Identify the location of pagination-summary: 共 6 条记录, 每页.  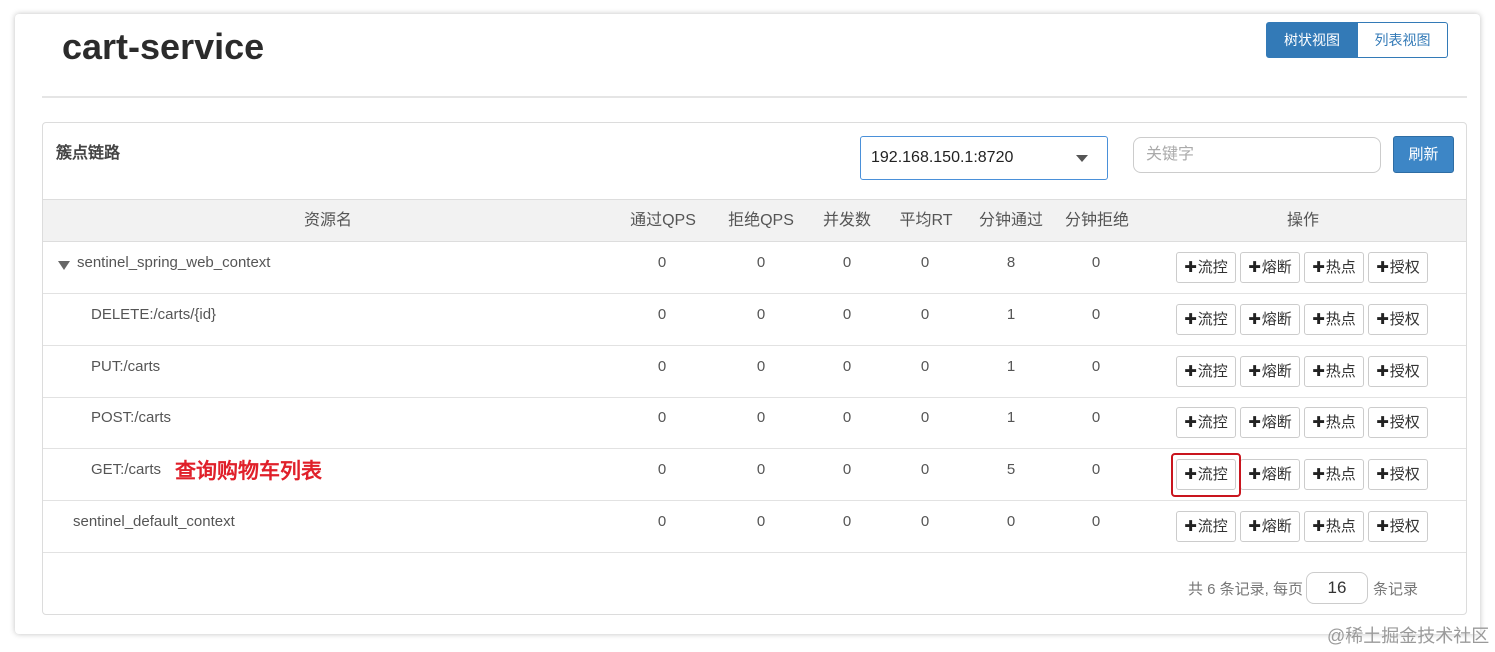
(1246, 589).